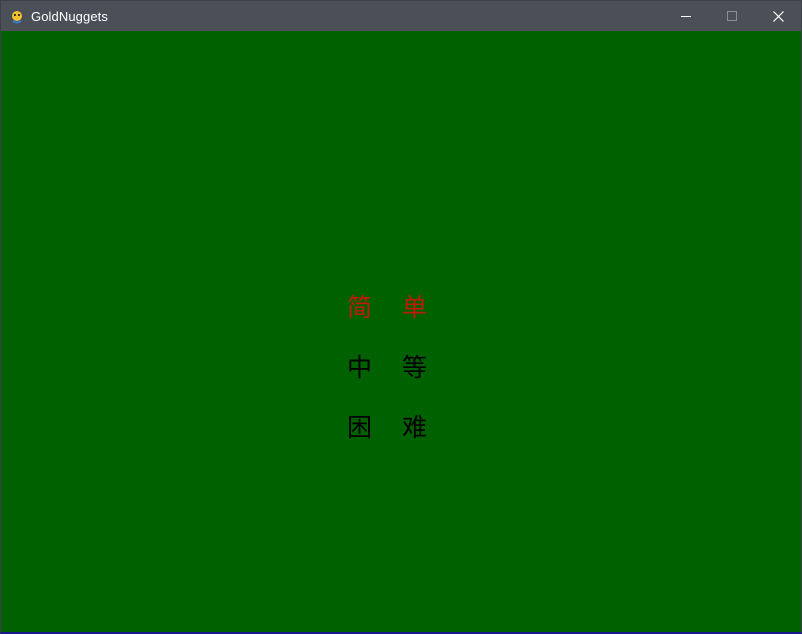 The width and height of the screenshot is (802, 634). I want to click on difficulty-medium-option: 中等, so click(392, 368).